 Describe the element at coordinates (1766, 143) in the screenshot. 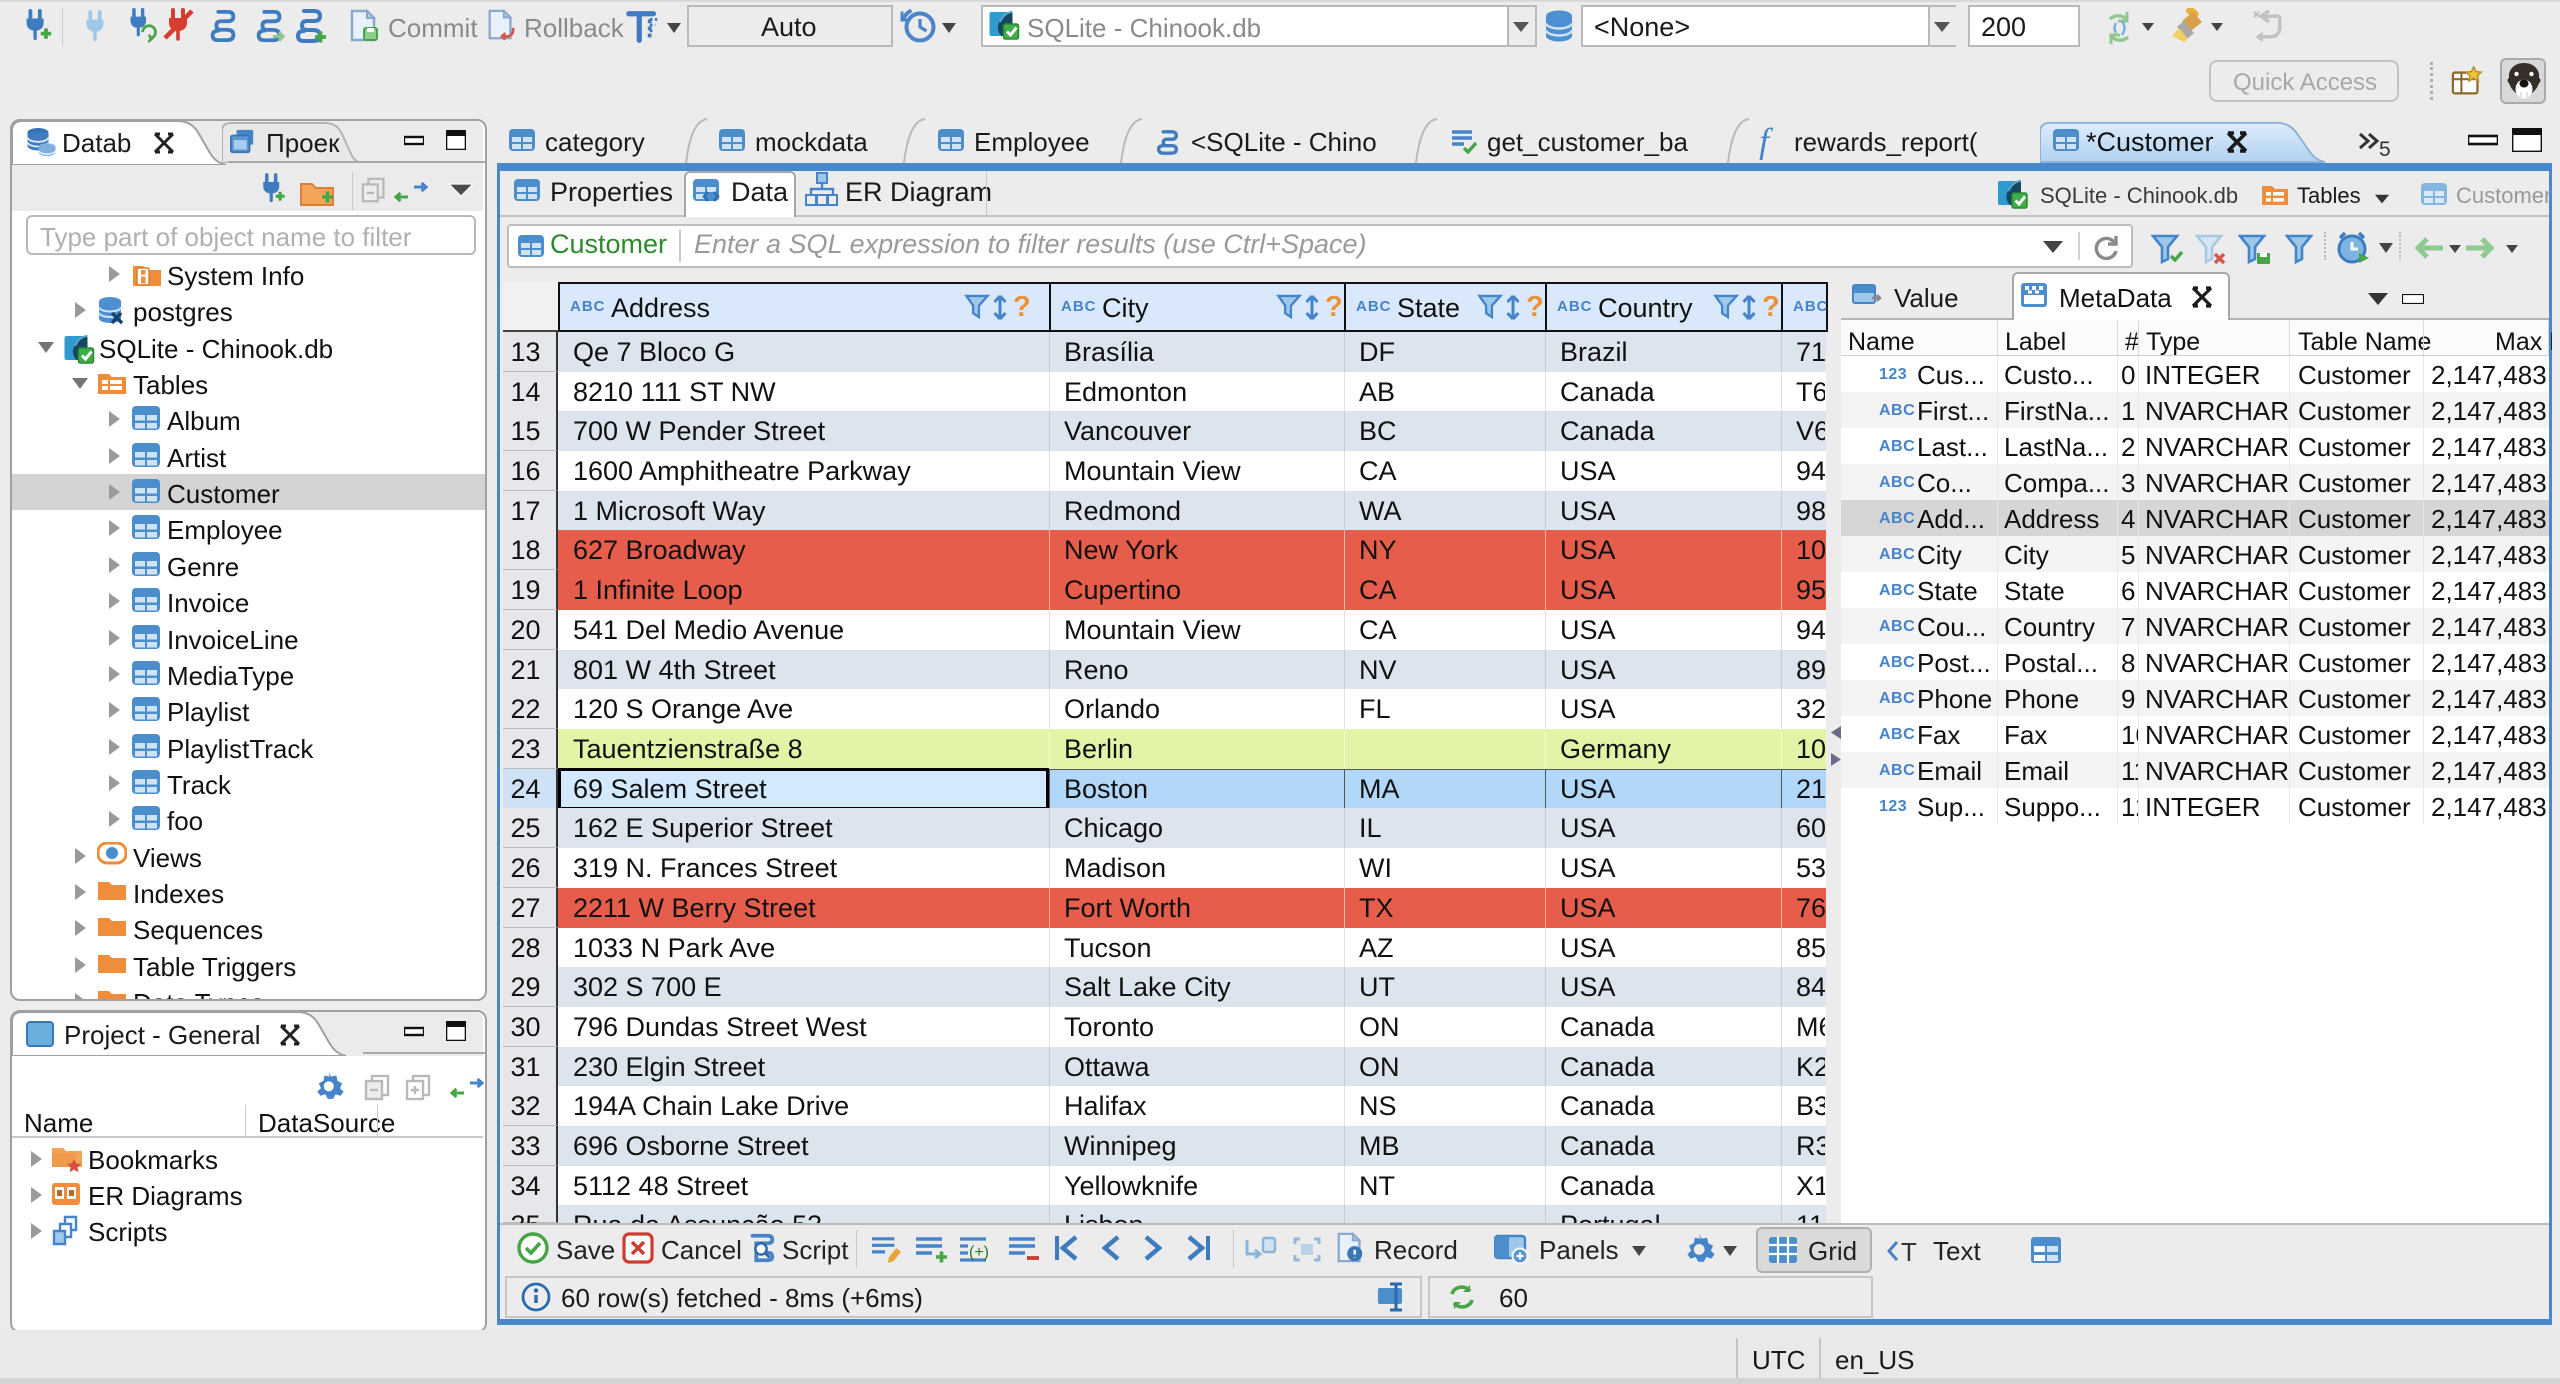

I see `svg-text: f` at that location.